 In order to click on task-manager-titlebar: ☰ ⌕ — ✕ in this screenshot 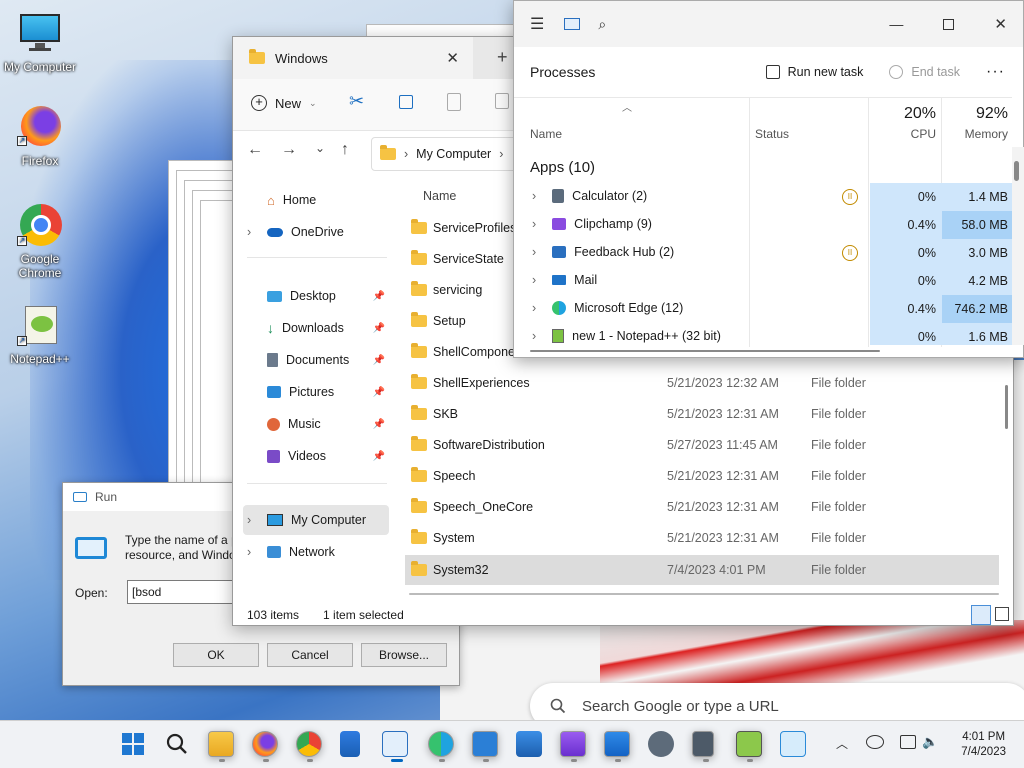, I will do `click(768, 24)`.